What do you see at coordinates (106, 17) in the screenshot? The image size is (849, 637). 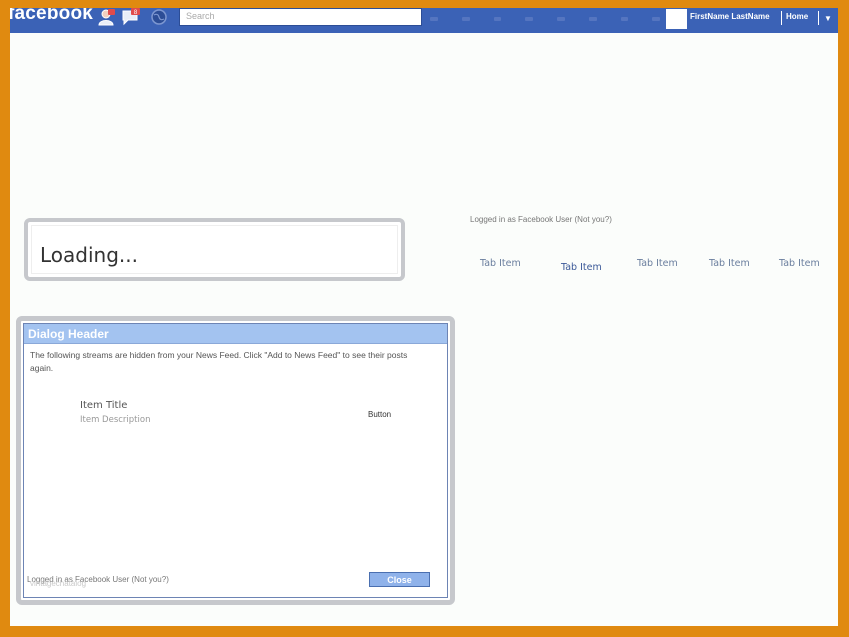 I see `friends-icon` at bounding box center [106, 17].